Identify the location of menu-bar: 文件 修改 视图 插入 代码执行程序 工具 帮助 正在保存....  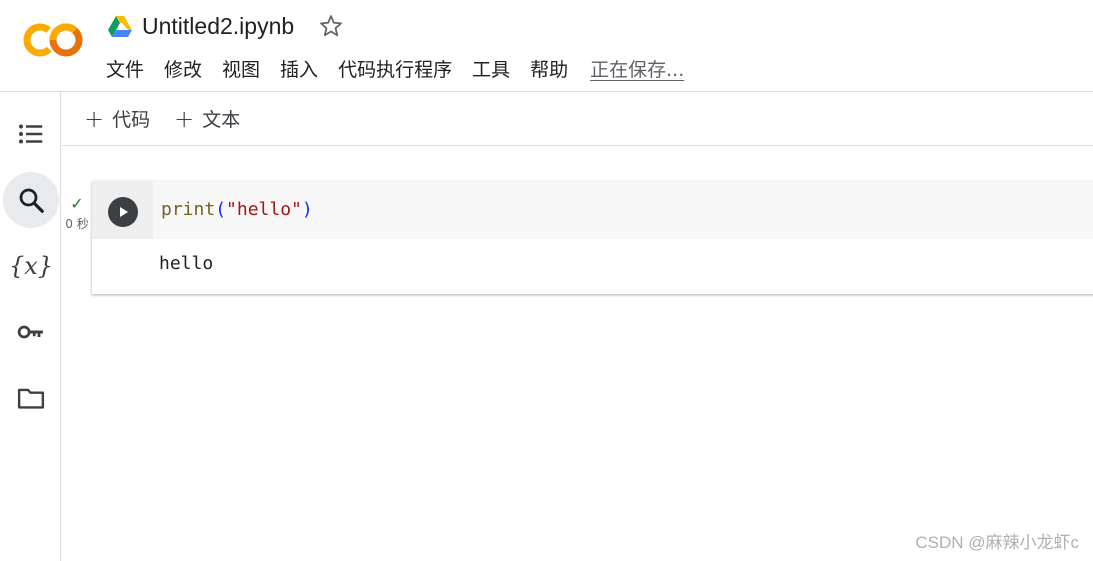
(395, 70).